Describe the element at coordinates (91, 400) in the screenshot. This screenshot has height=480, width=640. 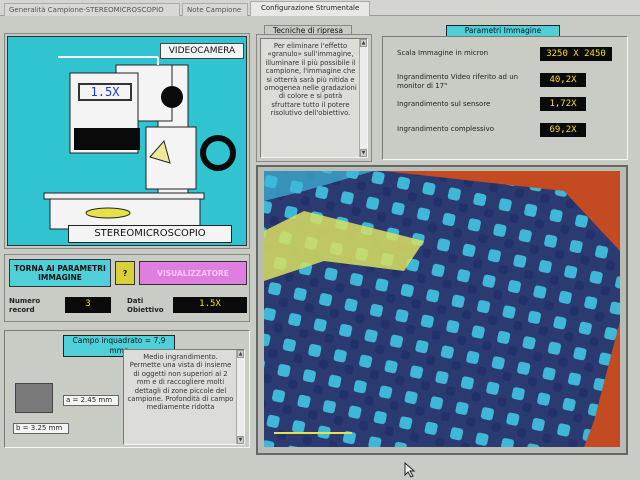
I see `dimension-a: a = 2.45 mm` at that location.